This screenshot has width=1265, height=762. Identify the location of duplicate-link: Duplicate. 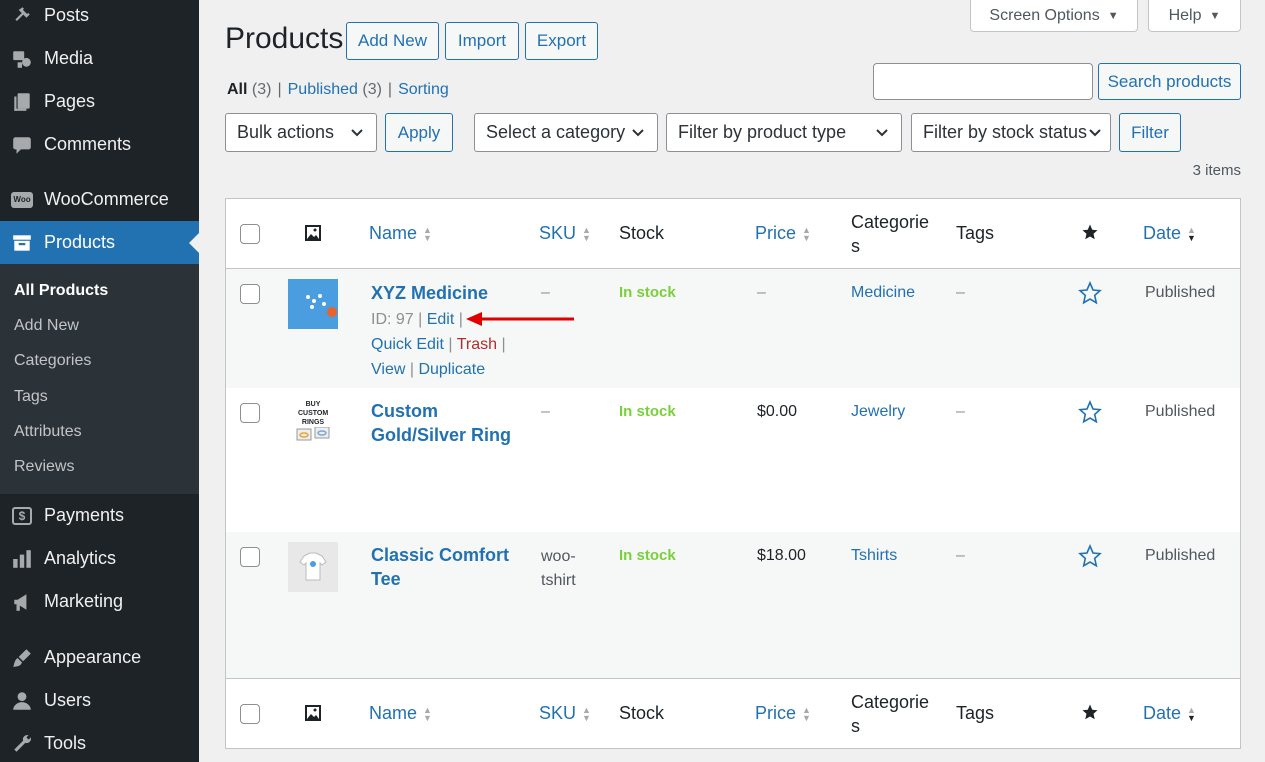
(451, 369).